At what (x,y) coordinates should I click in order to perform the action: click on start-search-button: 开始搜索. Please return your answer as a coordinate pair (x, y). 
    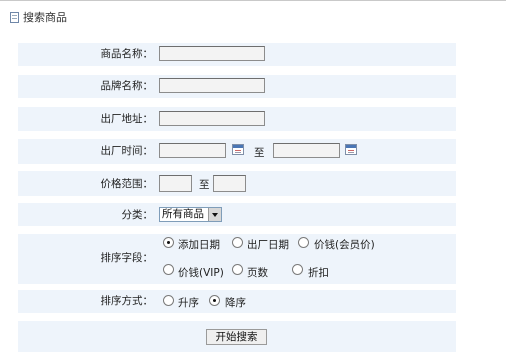
    Looking at the image, I should click on (236, 337).